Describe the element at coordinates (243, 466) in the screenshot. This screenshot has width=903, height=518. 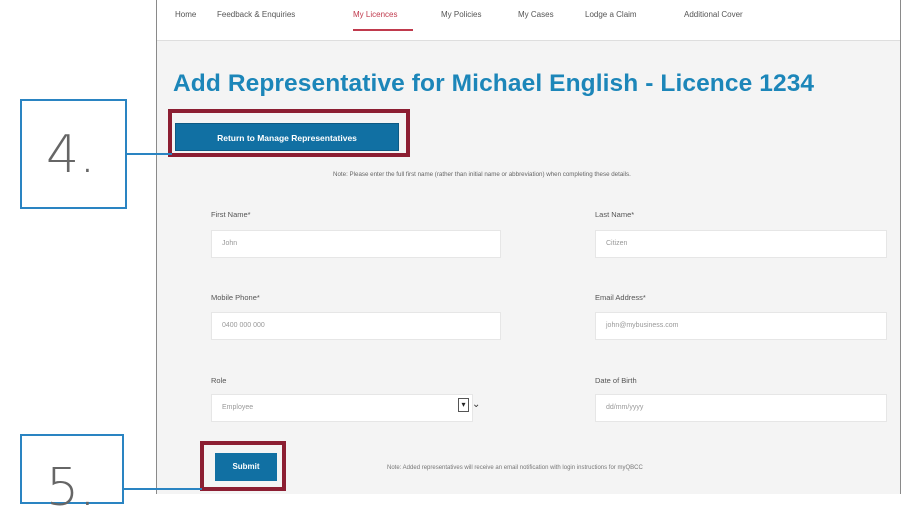
I see `submit-button-highlight` at that location.